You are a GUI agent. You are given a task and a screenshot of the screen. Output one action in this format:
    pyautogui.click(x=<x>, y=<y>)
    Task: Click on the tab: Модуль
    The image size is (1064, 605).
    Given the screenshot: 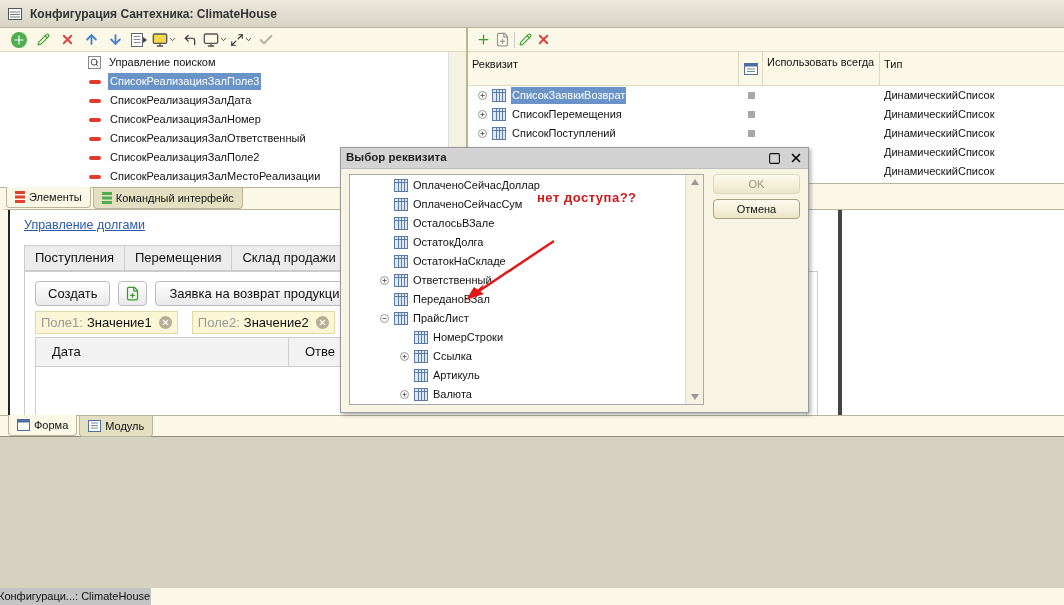 What is the action you would take?
    pyautogui.click(x=116, y=426)
    